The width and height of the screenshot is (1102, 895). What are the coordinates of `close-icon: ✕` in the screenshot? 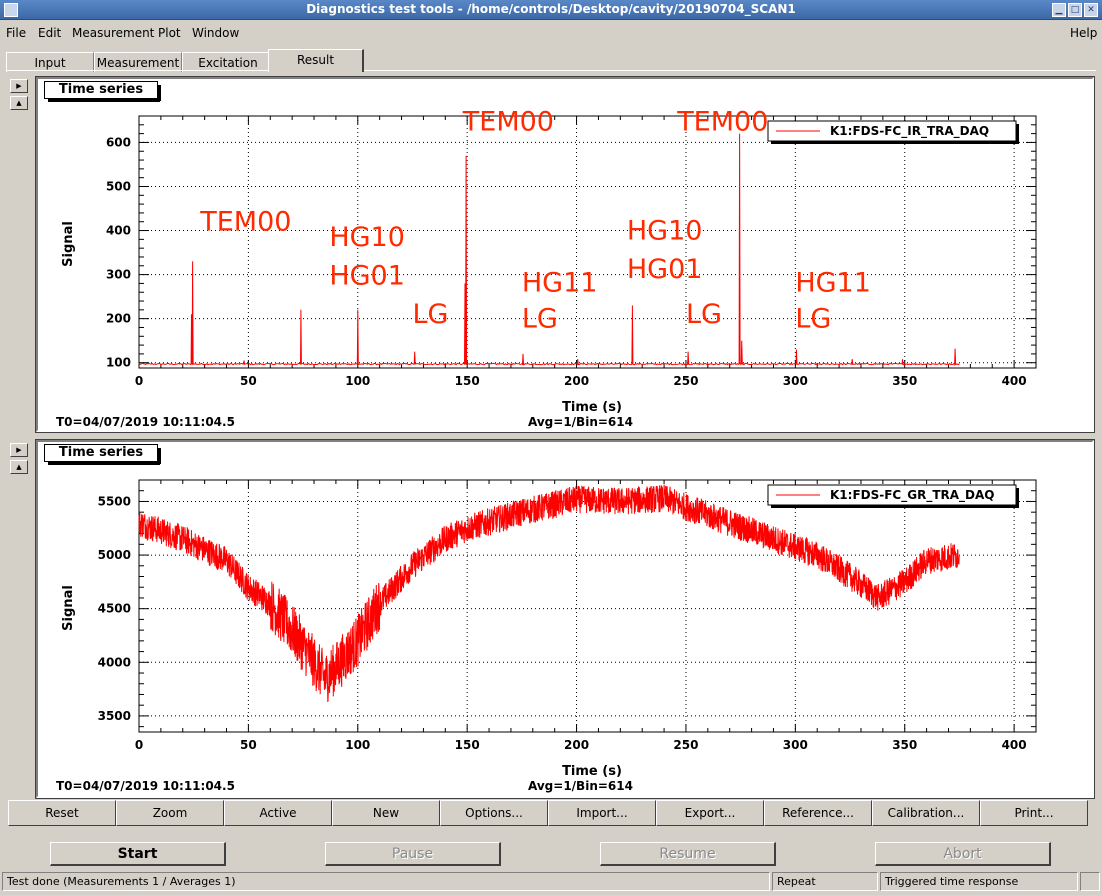 It's located at (1091, 10).